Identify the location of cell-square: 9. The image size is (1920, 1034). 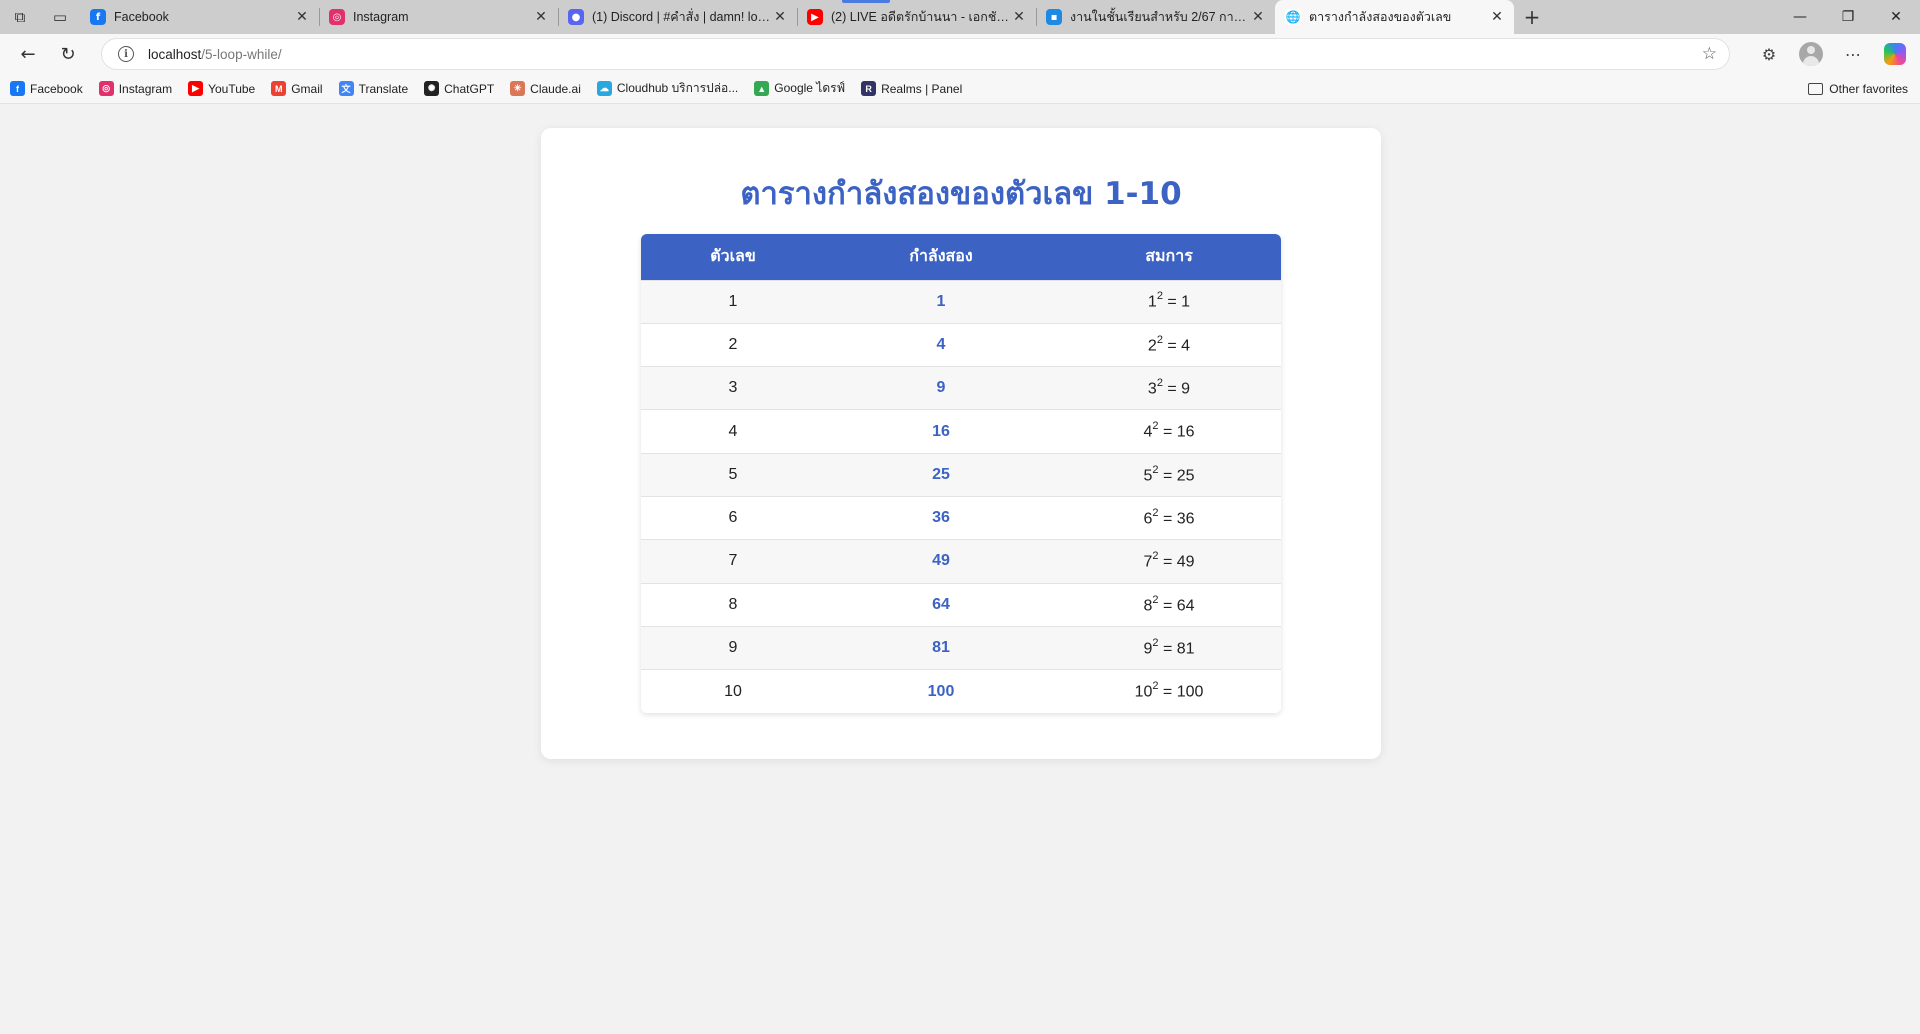
(941, 388).